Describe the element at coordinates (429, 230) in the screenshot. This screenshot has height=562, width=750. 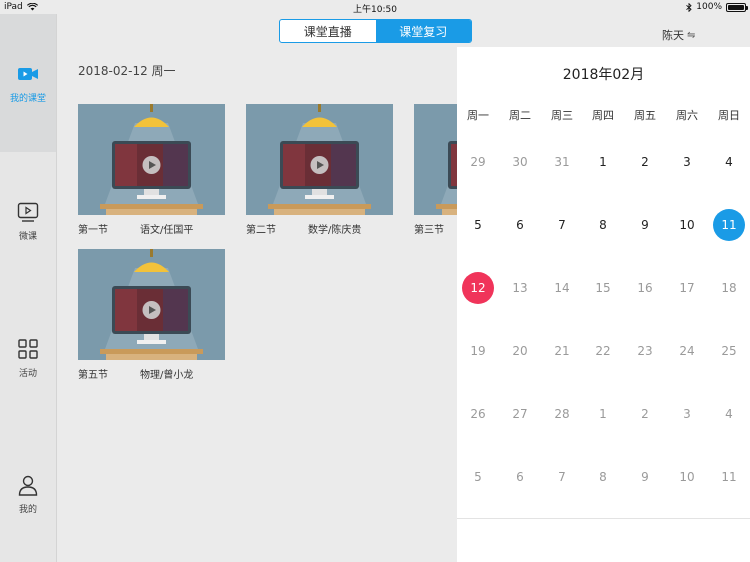
I see `lesson-period: 第三节` at that location.